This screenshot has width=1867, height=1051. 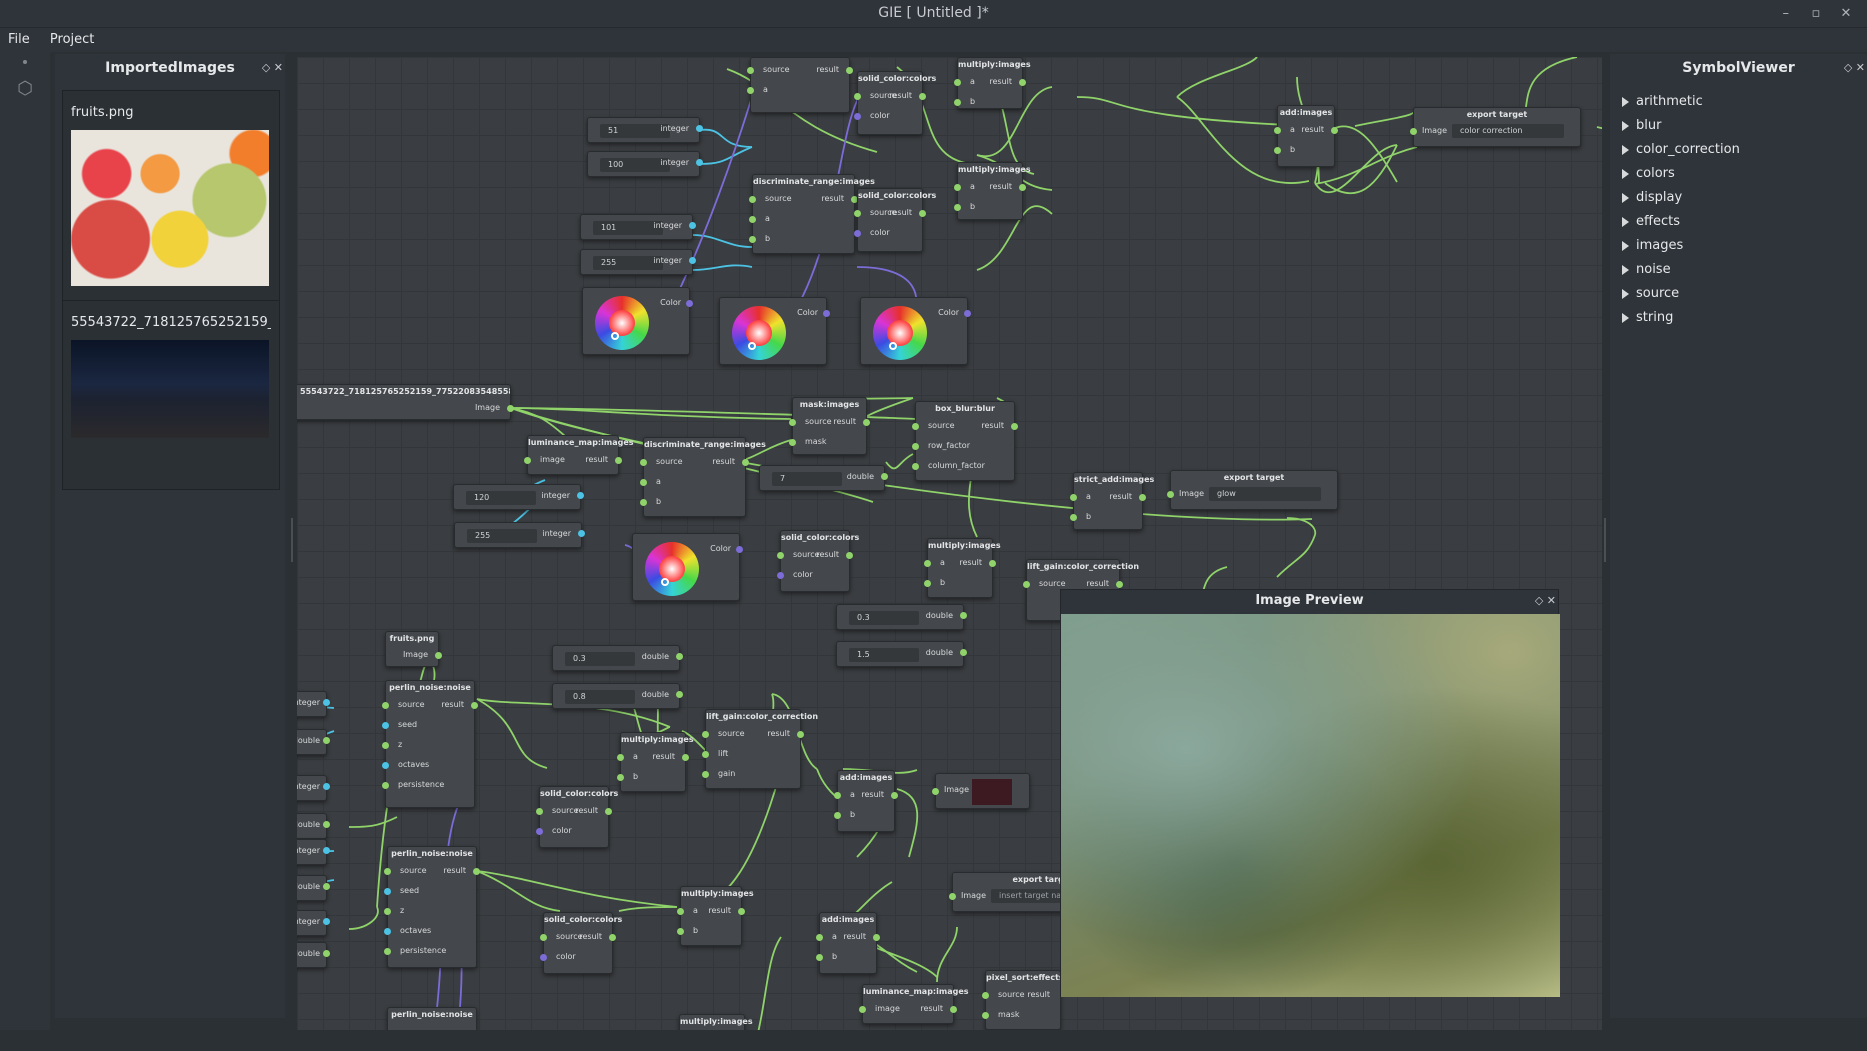 What do you see at coordinates (313, 955) in the screenshot?
I see `double-node: double` at bounding box center [313, 955].